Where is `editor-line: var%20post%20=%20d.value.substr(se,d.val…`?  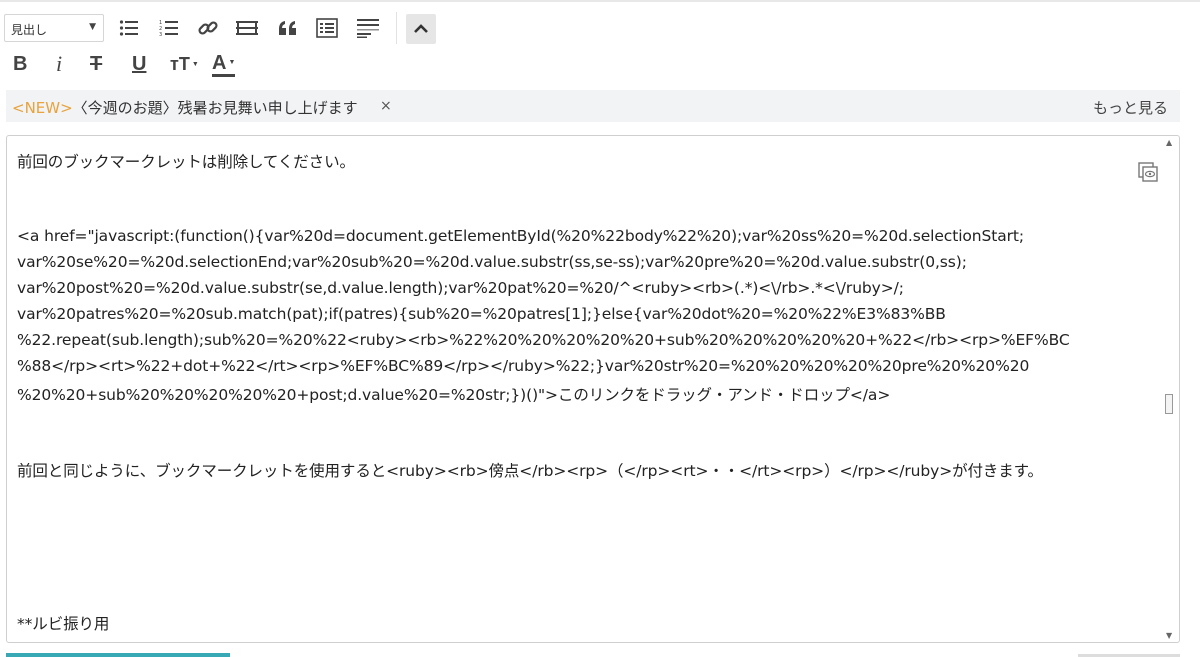 editor-line: var%20post%20=%20d.value.substr(se,d.val… is located at coordinates (460, 288).